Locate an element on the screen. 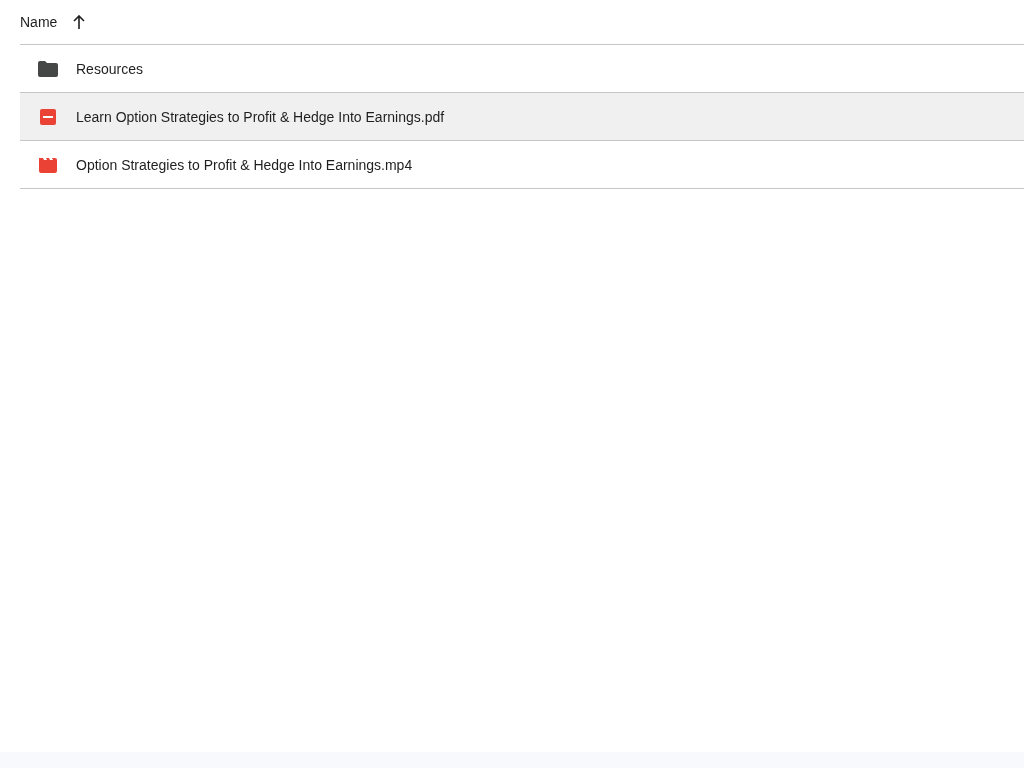  video-file-icon is located at coordinates (48, 164).